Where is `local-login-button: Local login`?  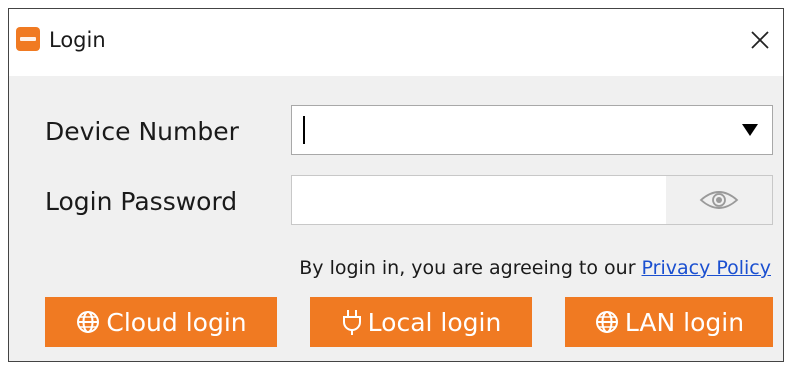
local-login-button: Local login is located at coordinates (421, 322).